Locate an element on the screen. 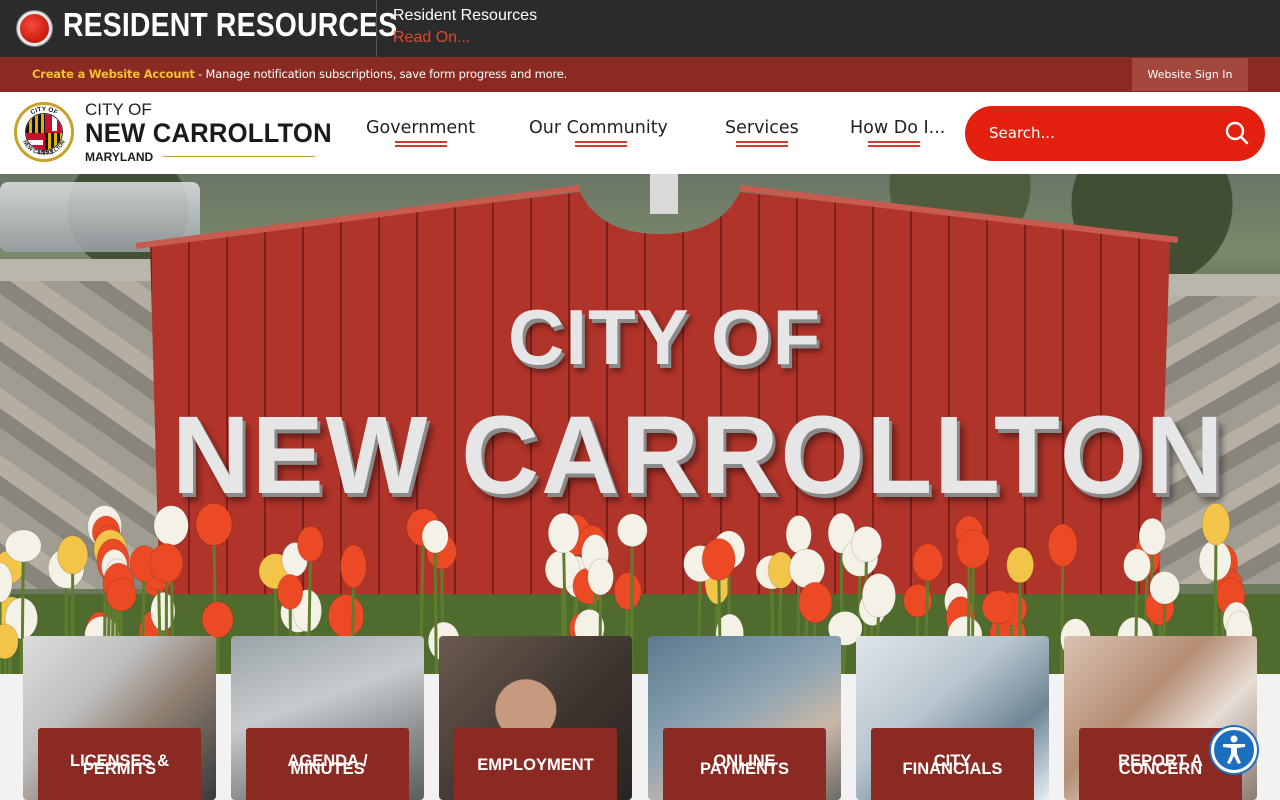 The height and width of the screenshot is (800, 1280). logo-city-of: CITY OF is located at coordinates (118, 109).